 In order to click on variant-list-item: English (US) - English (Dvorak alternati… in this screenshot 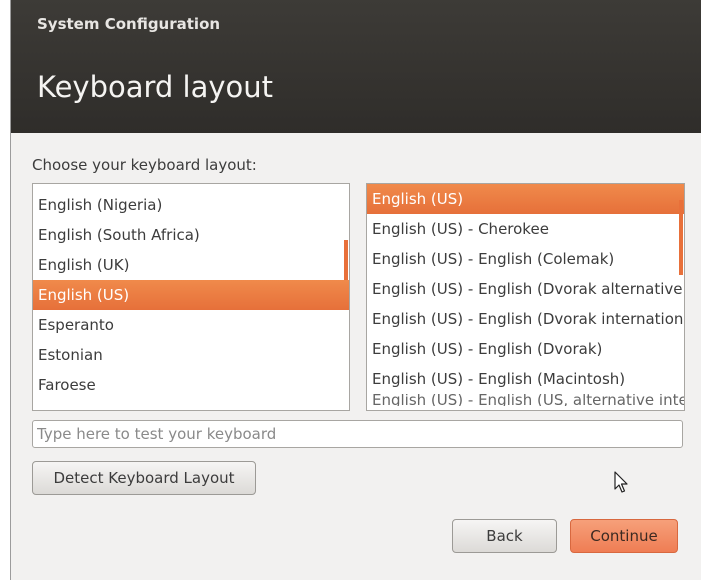, I will do `click(525, 289)`.